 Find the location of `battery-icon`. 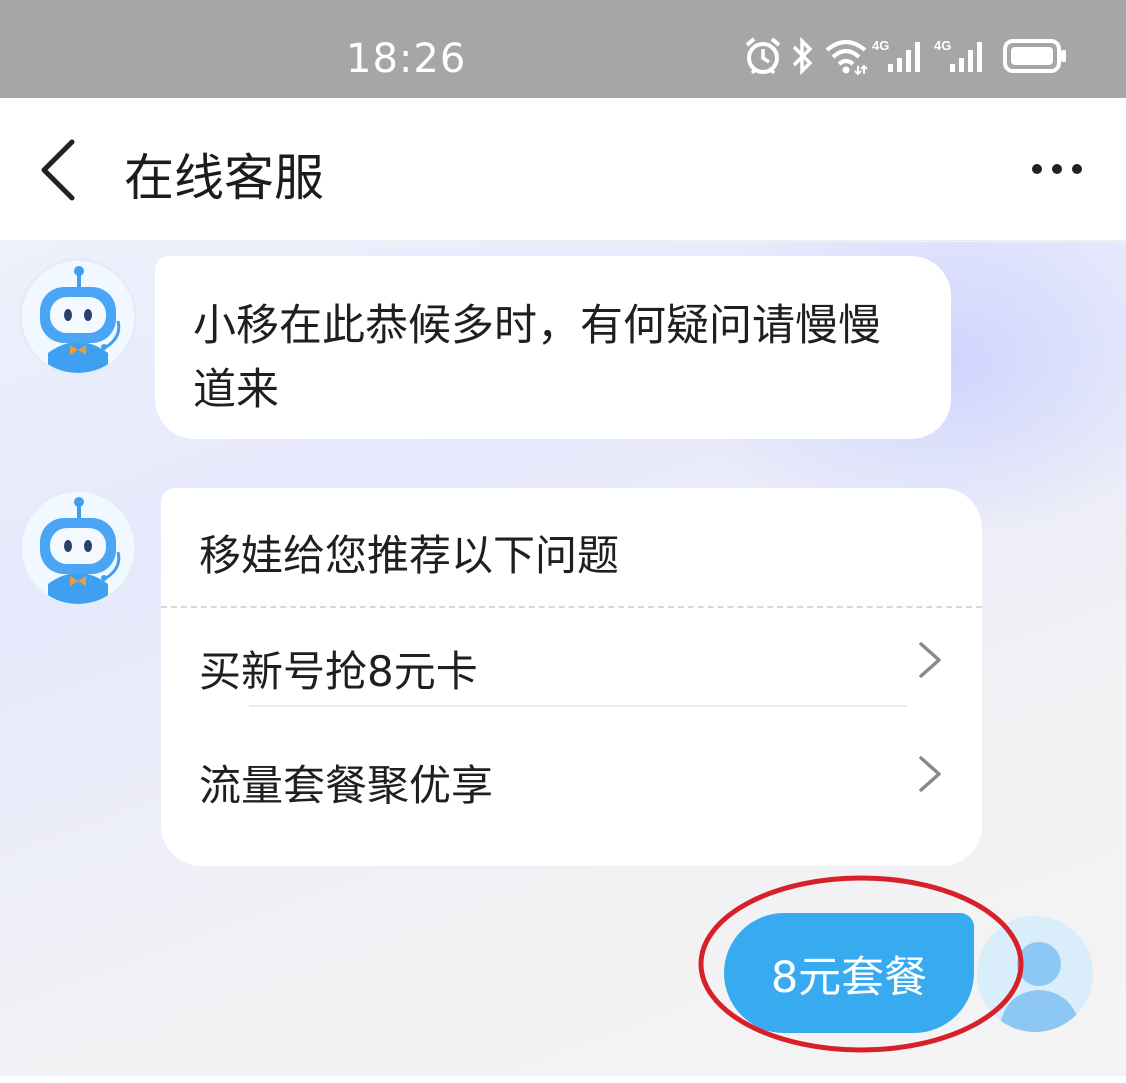

battery-icon is located at coordinates (1034, 56).